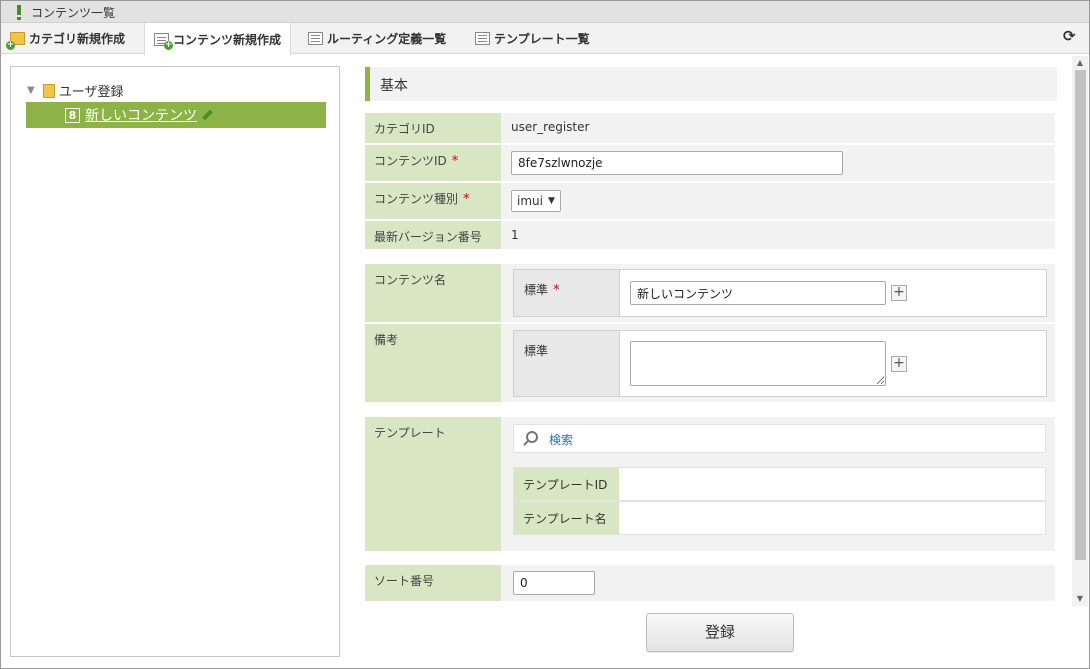 Image resolution: width=1090 pixels, height=669 pixels. I want to click on document-add-icon, so click(163, 41).